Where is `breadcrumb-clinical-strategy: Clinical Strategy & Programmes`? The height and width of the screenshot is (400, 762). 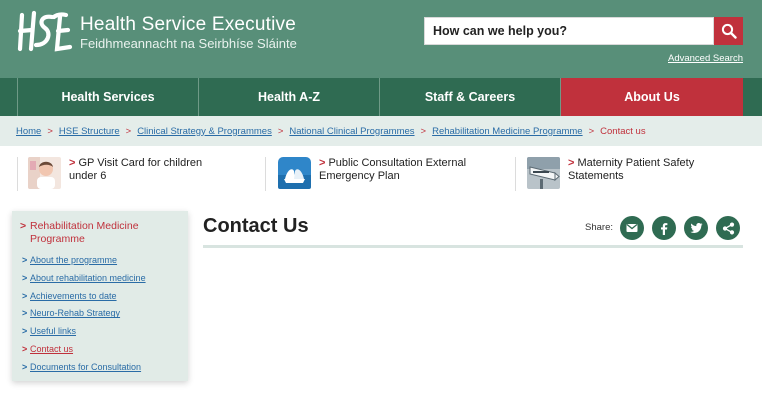 breadcrumb-clinical-strategy: Clinical Strategy & Programmes is located at coordinates (204, 131).